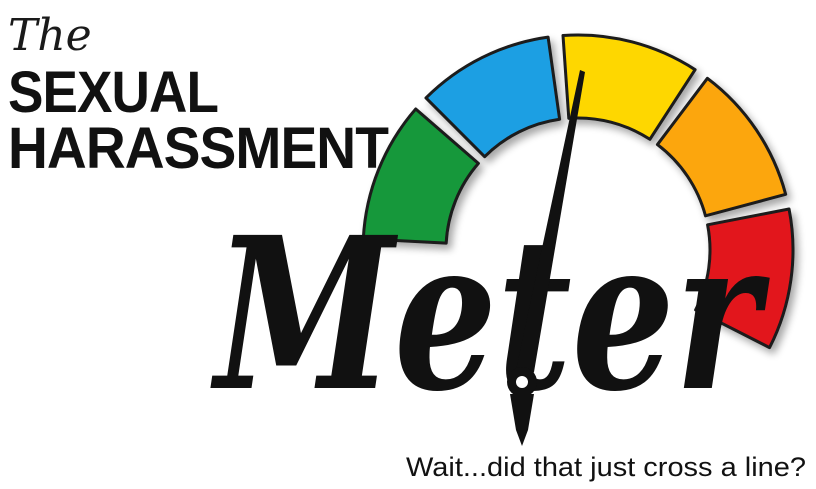 Image resolution: width=816 pixels, height=489 pixels. I want to click on tagline: Wait...did that just cross a line?, so click(606, 467).